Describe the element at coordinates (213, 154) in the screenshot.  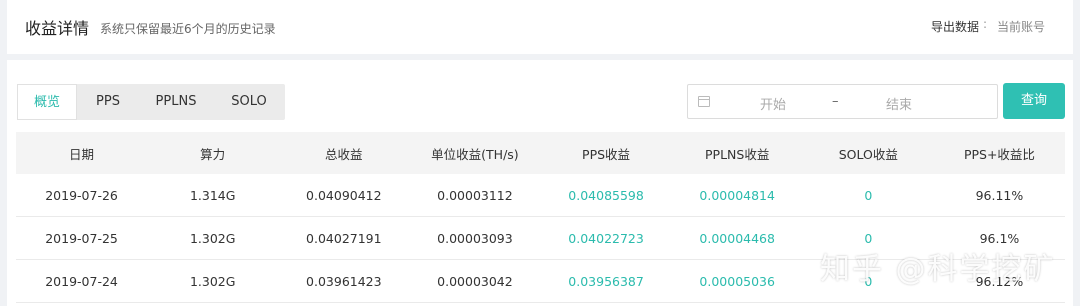
I see `column-header-hashrate: 算力` at that location.